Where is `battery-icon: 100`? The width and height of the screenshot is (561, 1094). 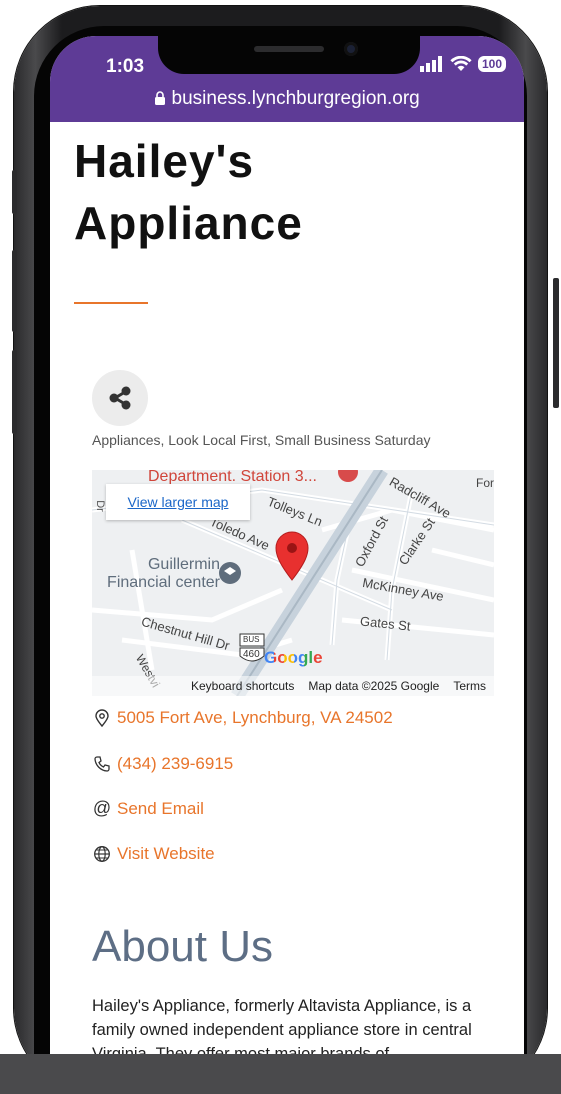 battery-icon: 100 is located at coordinates (491, 64).